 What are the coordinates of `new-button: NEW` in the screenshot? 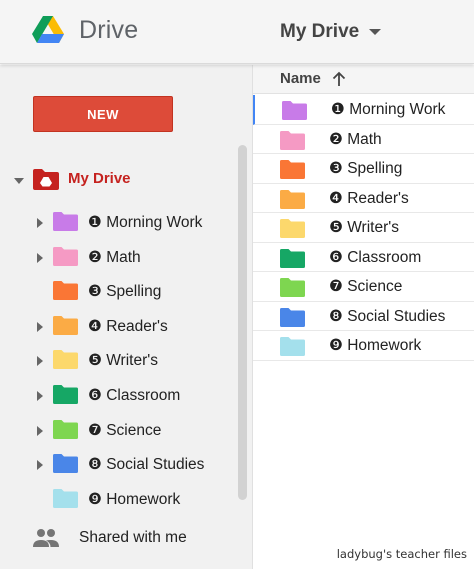 It's located at (103, 114).